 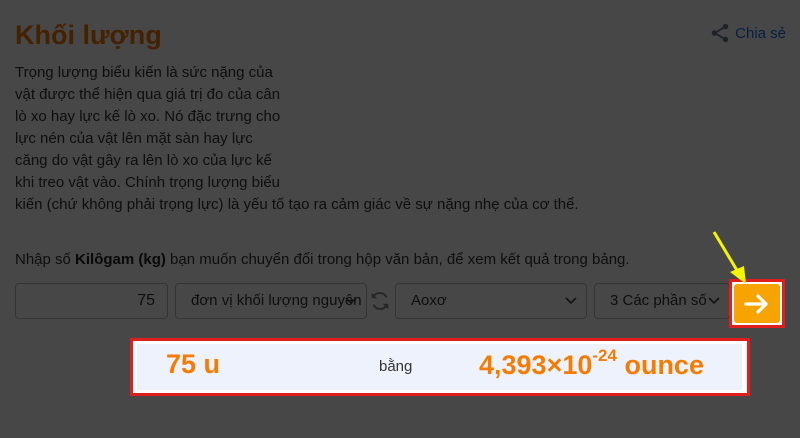 I want to click on page-title: Khối lượng, so click(x=88, y=35).